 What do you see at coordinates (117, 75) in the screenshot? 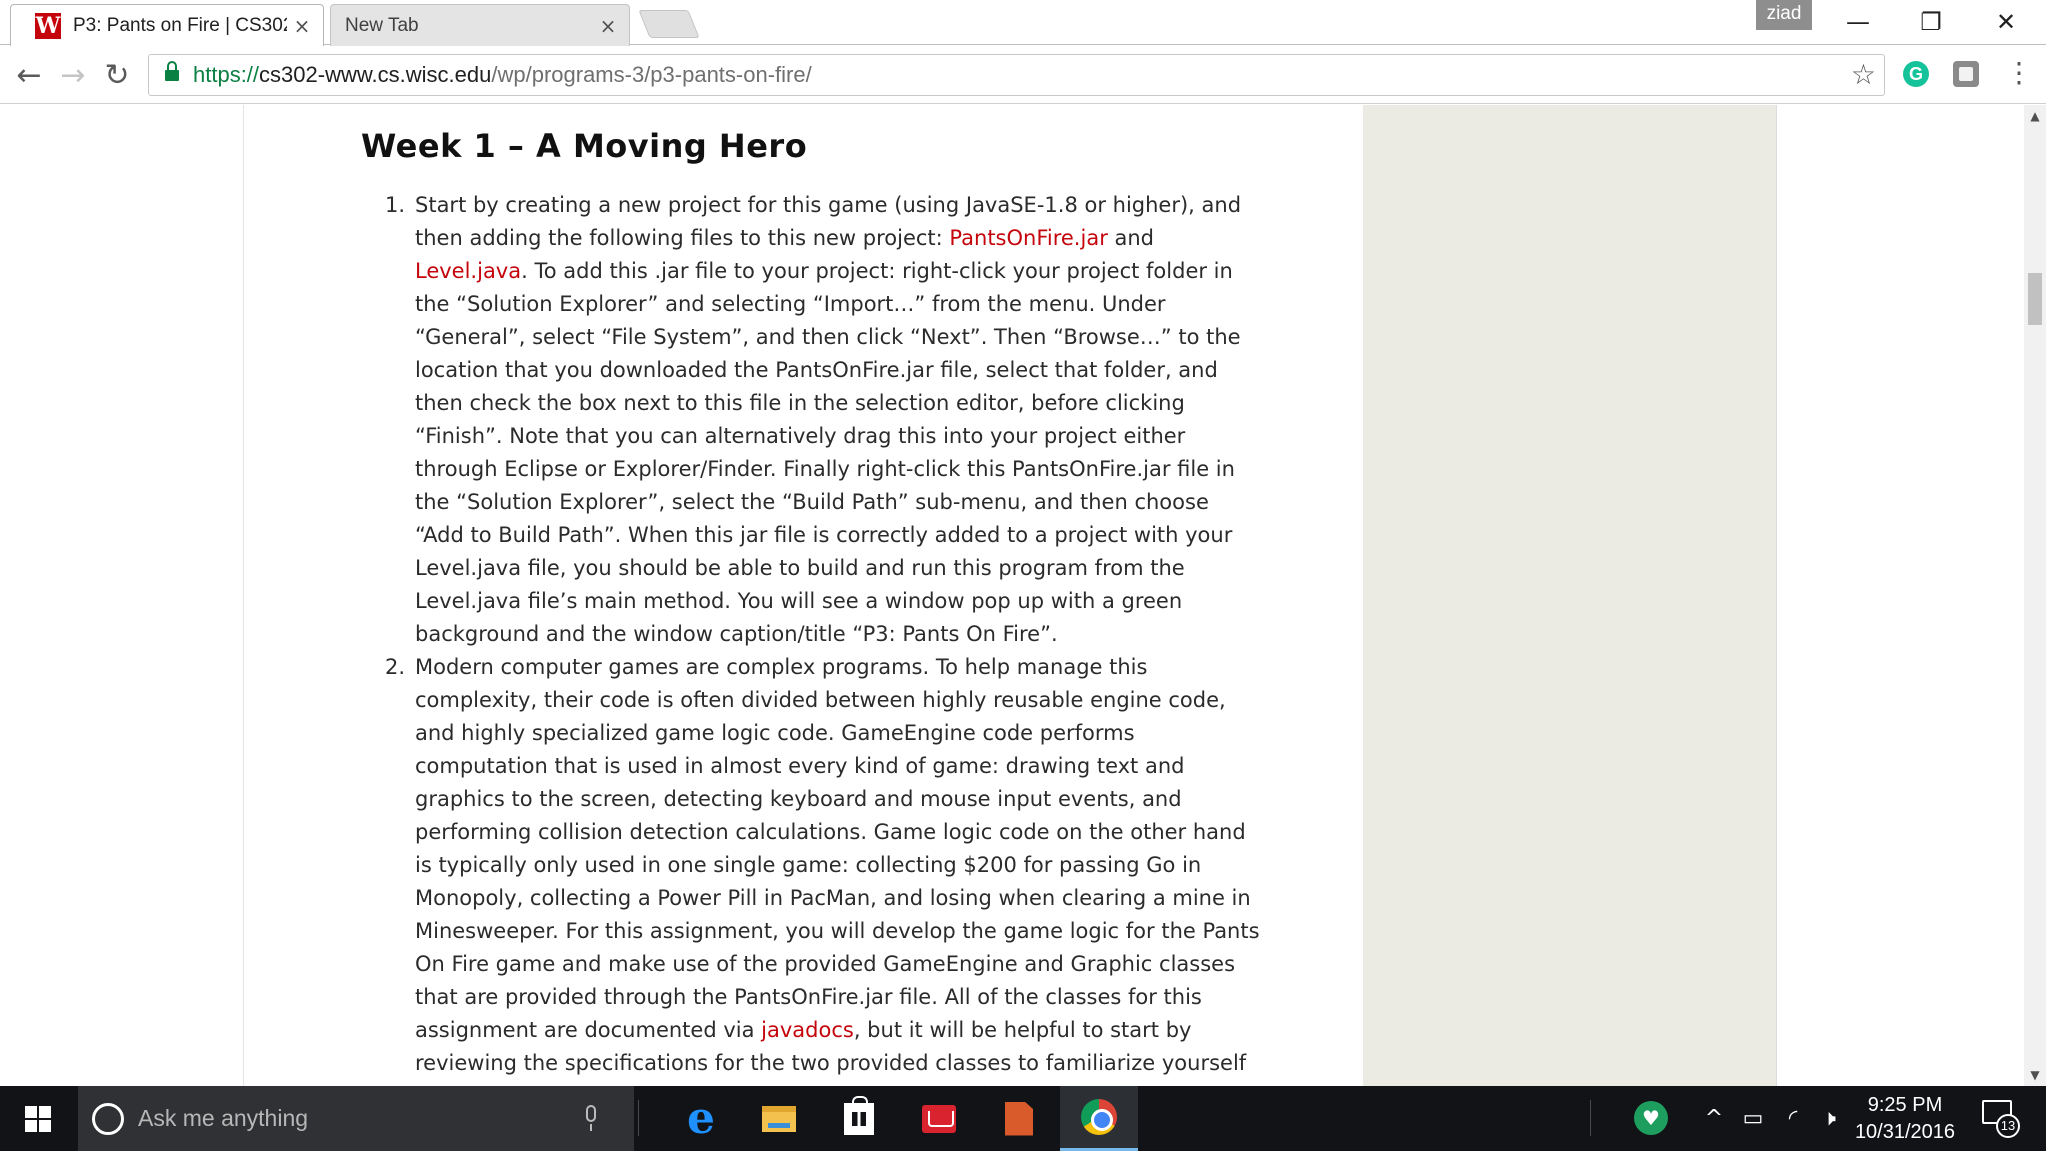
I see `reload-icon: ↻` at bounding box center [117, 75].